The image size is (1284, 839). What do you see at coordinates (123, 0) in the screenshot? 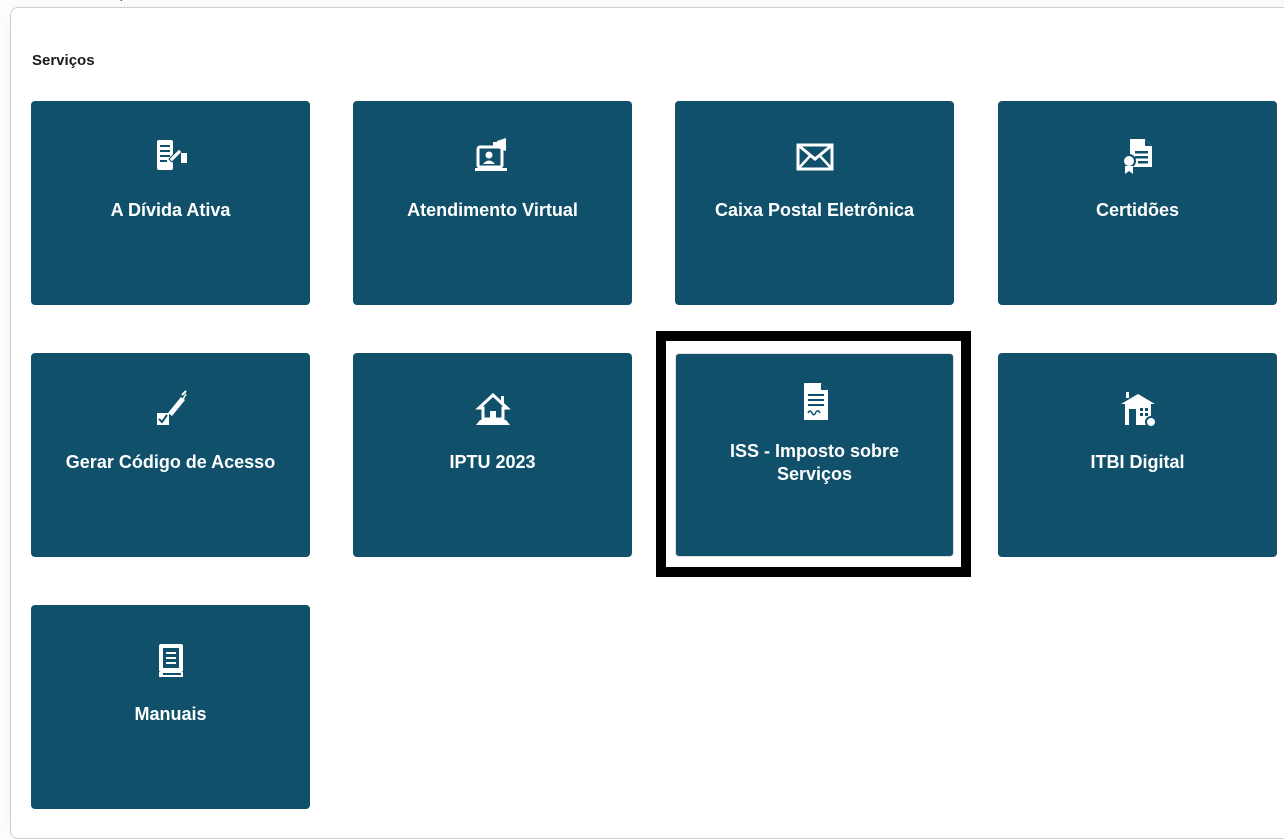
I see `cut-off-header-text: ç` at bounding box center [123, 0].